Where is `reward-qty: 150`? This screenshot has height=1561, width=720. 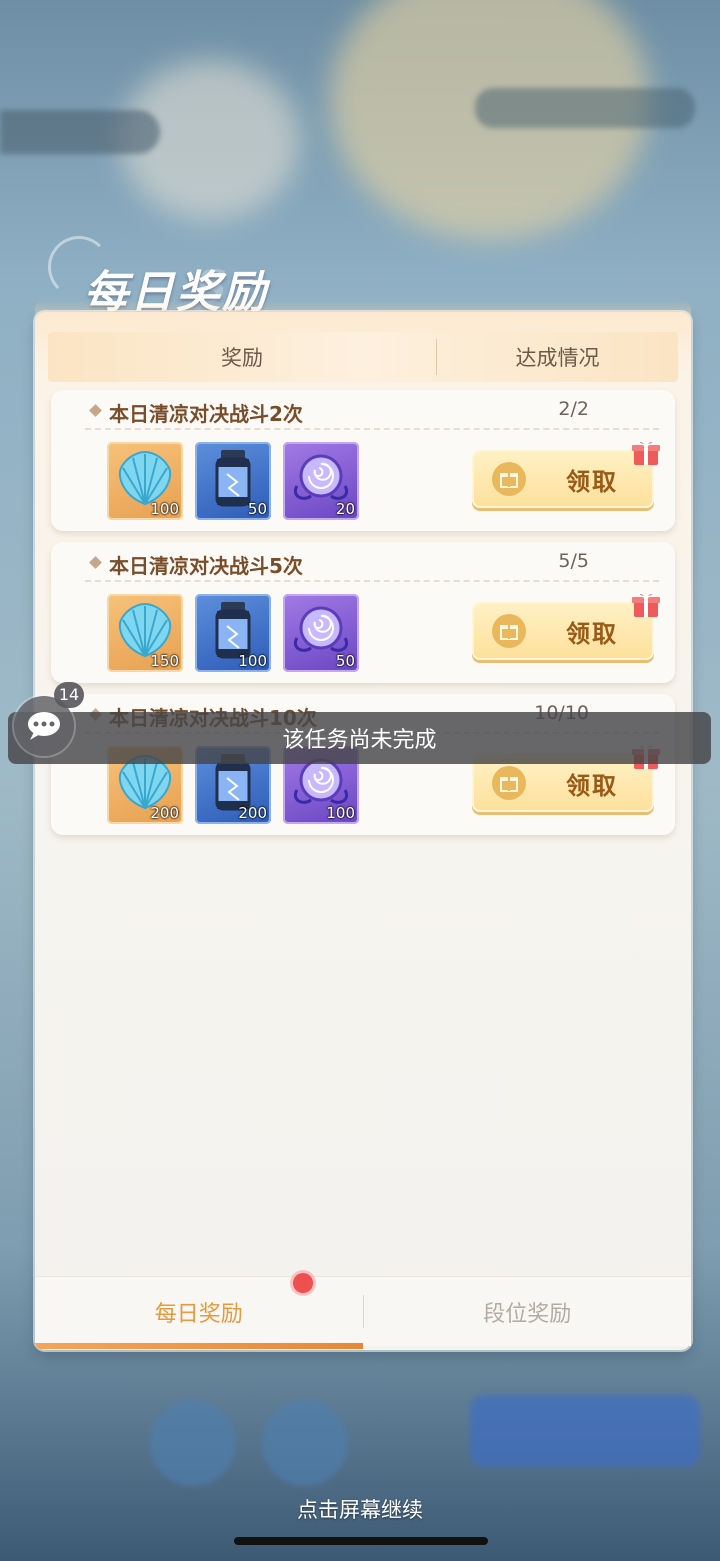 reward-qty: 150 is located at coordinates (164, 661).